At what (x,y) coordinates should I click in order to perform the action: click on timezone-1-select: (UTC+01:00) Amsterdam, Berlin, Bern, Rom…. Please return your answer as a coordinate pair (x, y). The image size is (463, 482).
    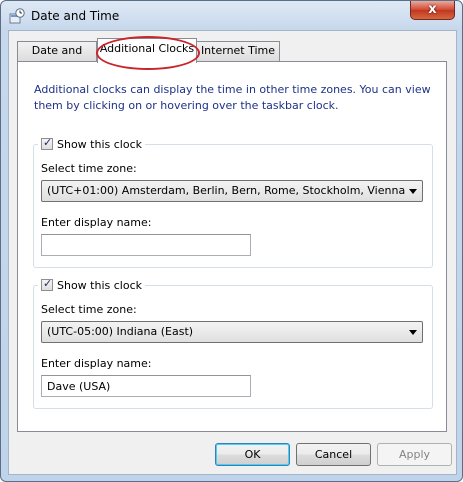
    Looking at the image, I should click on (232, 191).